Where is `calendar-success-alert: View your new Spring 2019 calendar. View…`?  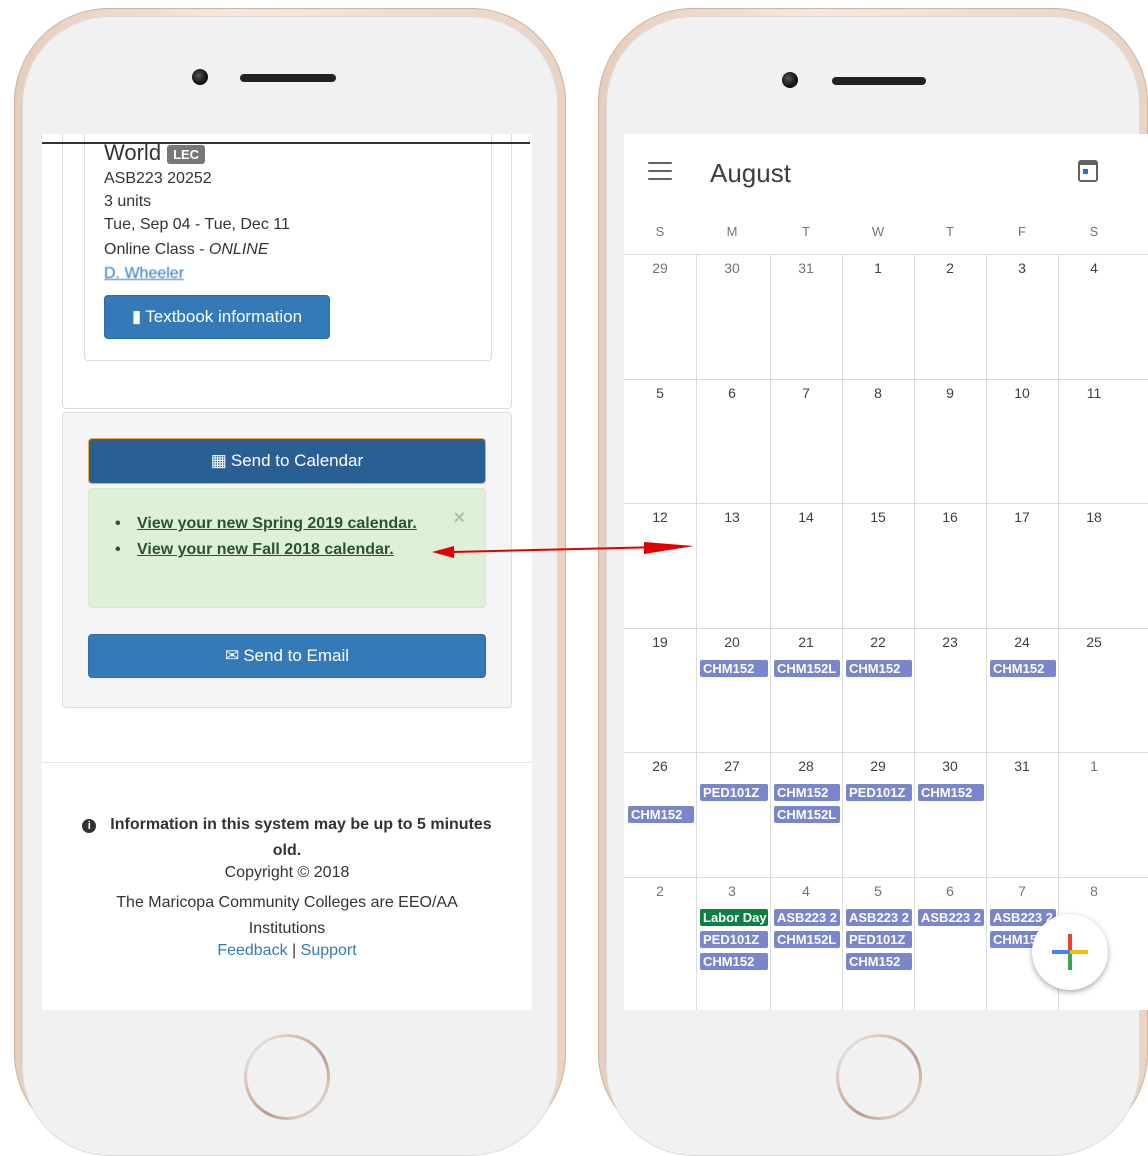
calendar-success-alert: View your new Spring 2019 calendar. View… is located at coordinates (287, 548).